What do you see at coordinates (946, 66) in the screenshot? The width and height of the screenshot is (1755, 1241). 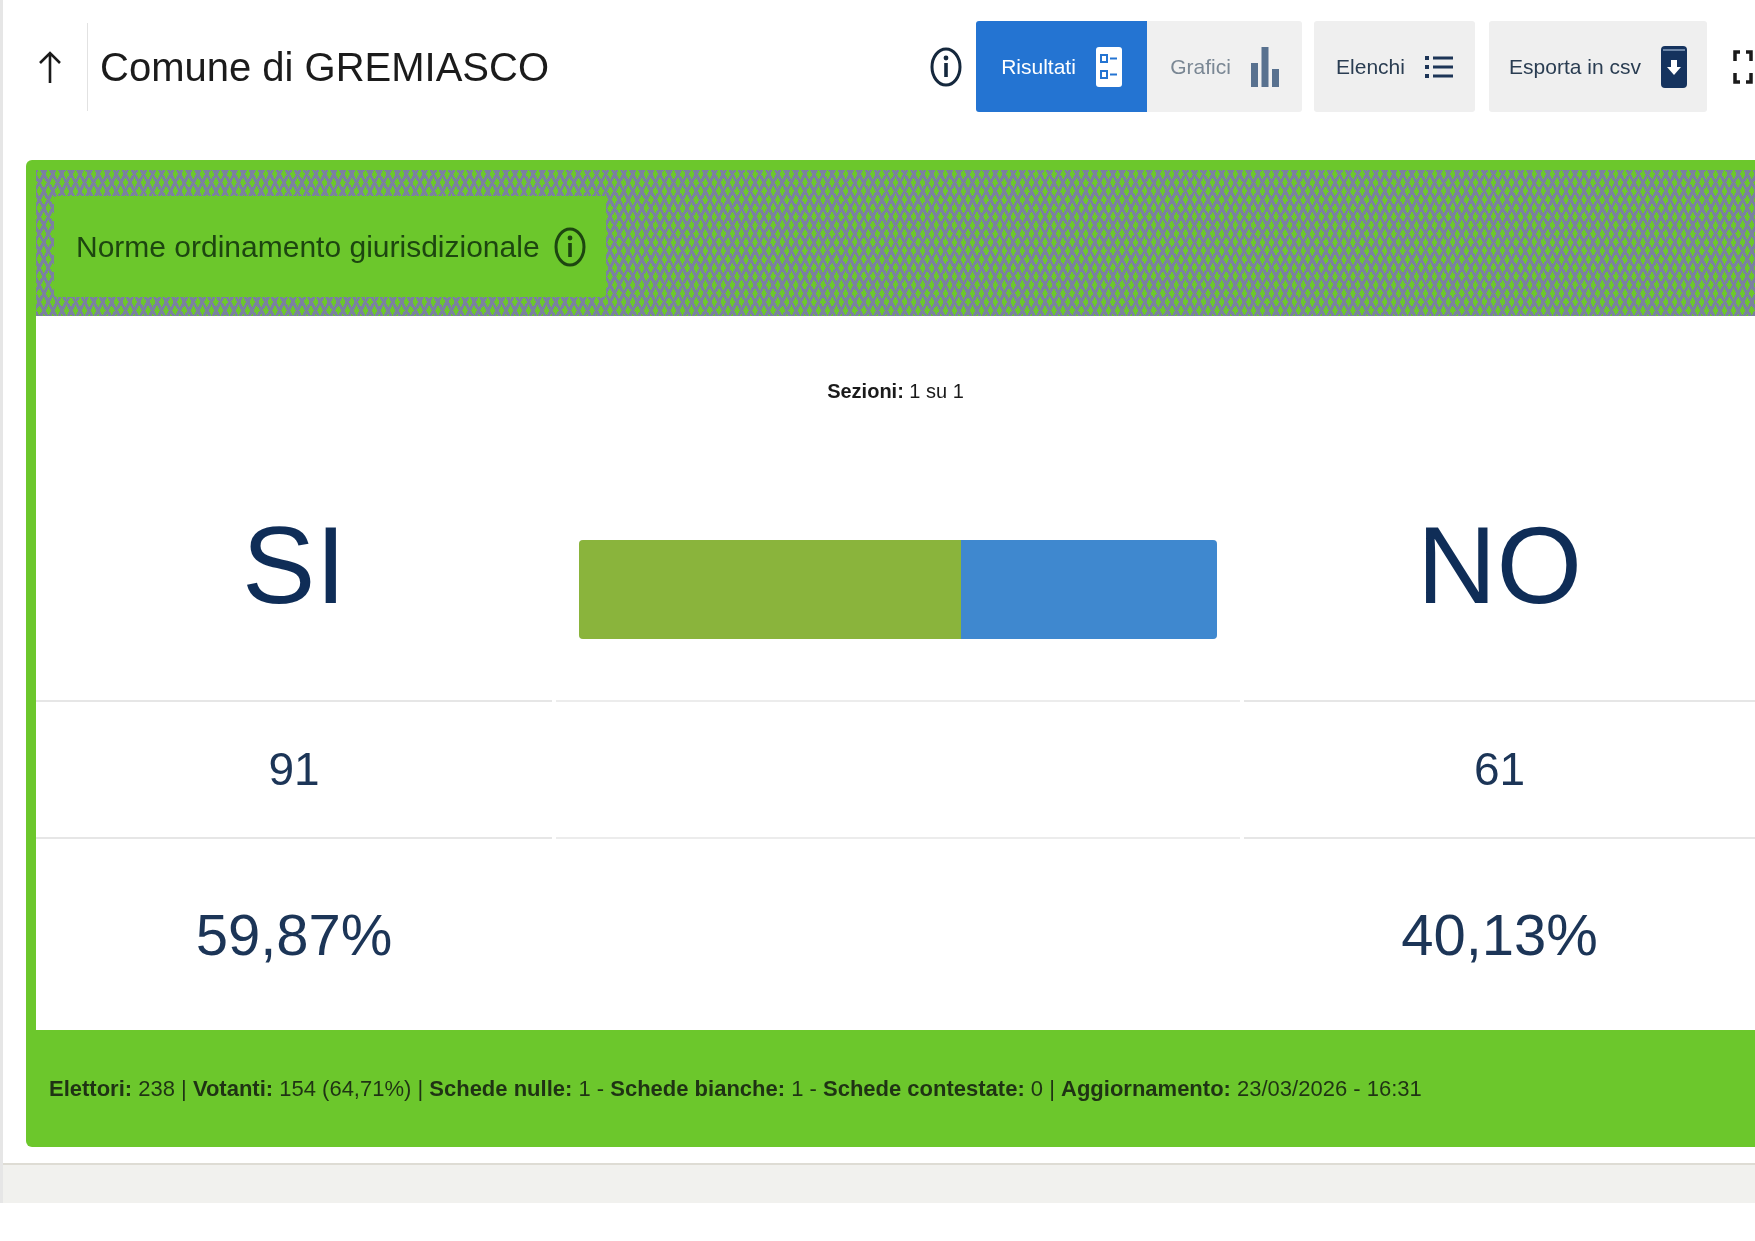 I see `info-icon` at bounding box center [946, 66].